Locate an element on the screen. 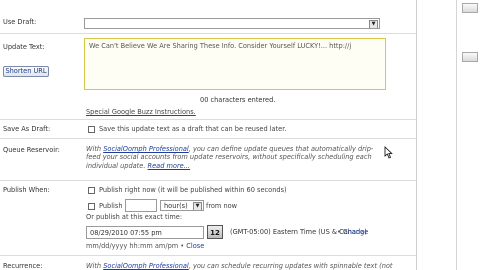 The height and width of the screenshot is (270, 480). save-as-draft-checkbox is located at coordinates (91, 129).